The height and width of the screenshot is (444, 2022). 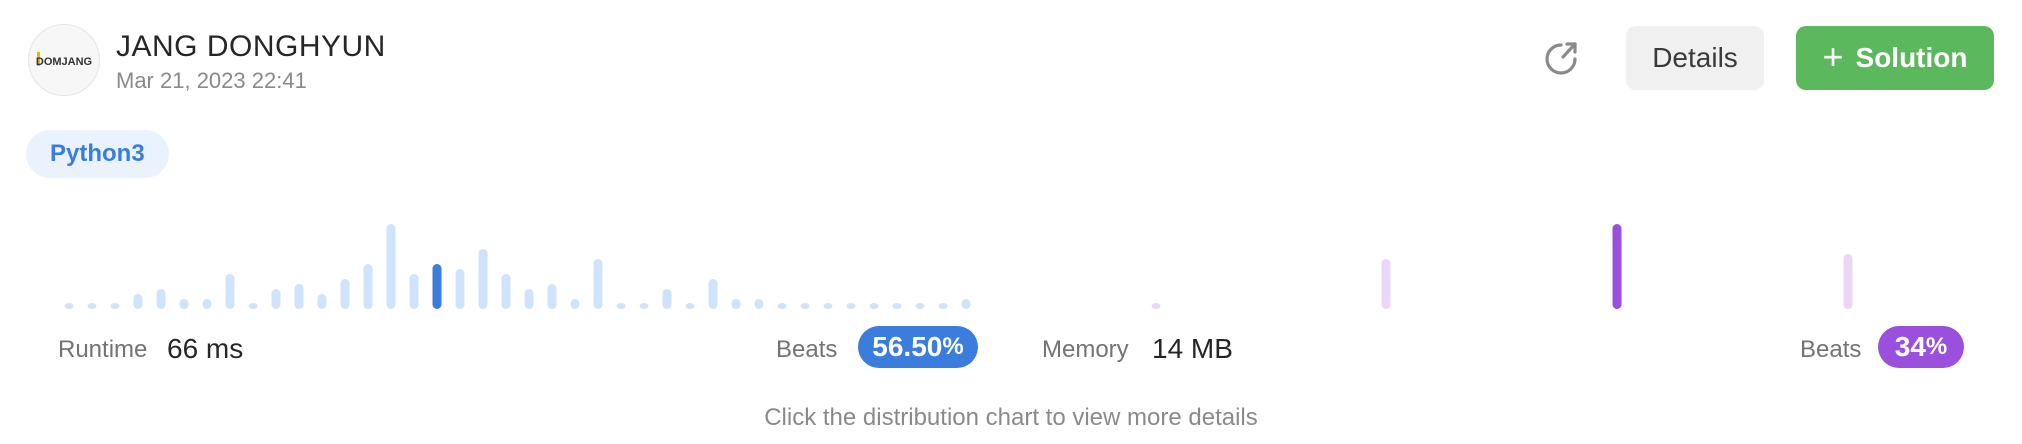 What do you see at coordinates (205, 348) in the screenshot?
I see `runtime-value: 66 ms` at bounding box center [205, 348].